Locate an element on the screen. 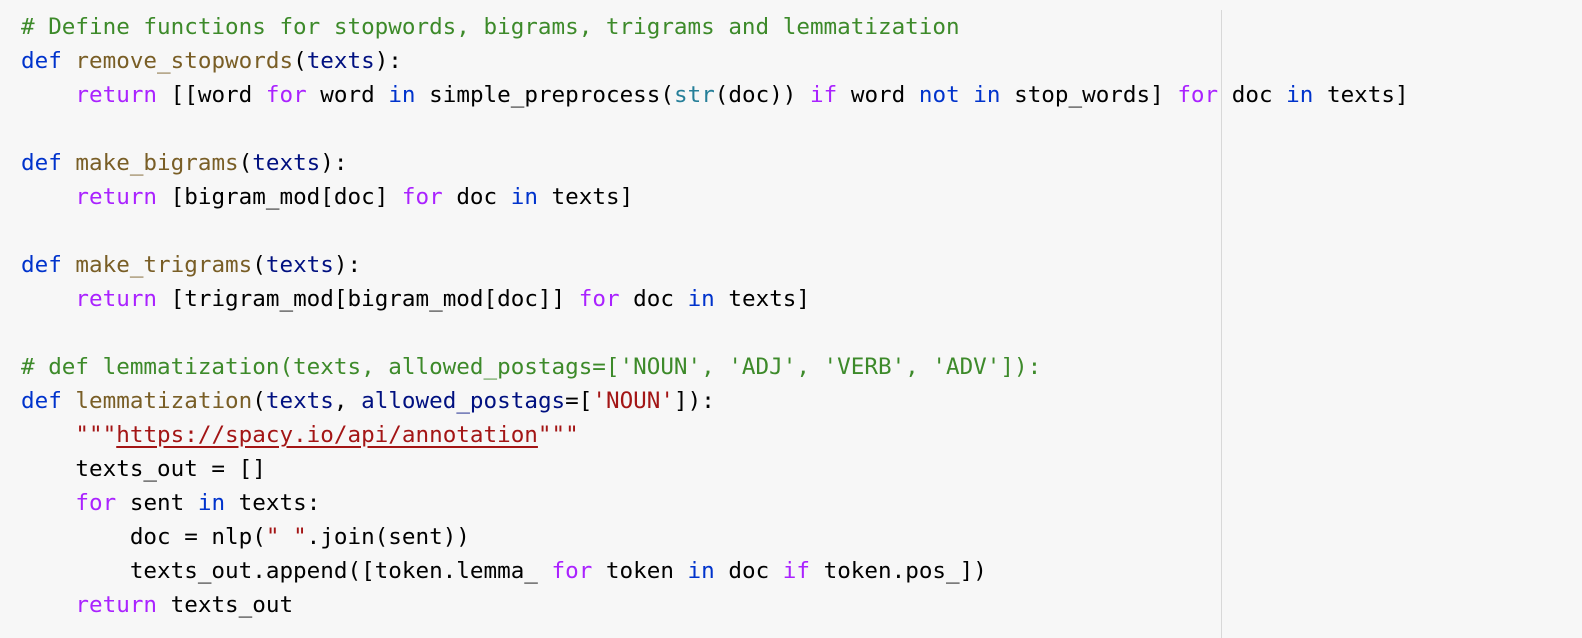 This screenshot has height=638, width=1582. docstring-link: https://spacy.io/api/annotation is located at coordinates (327, 435).